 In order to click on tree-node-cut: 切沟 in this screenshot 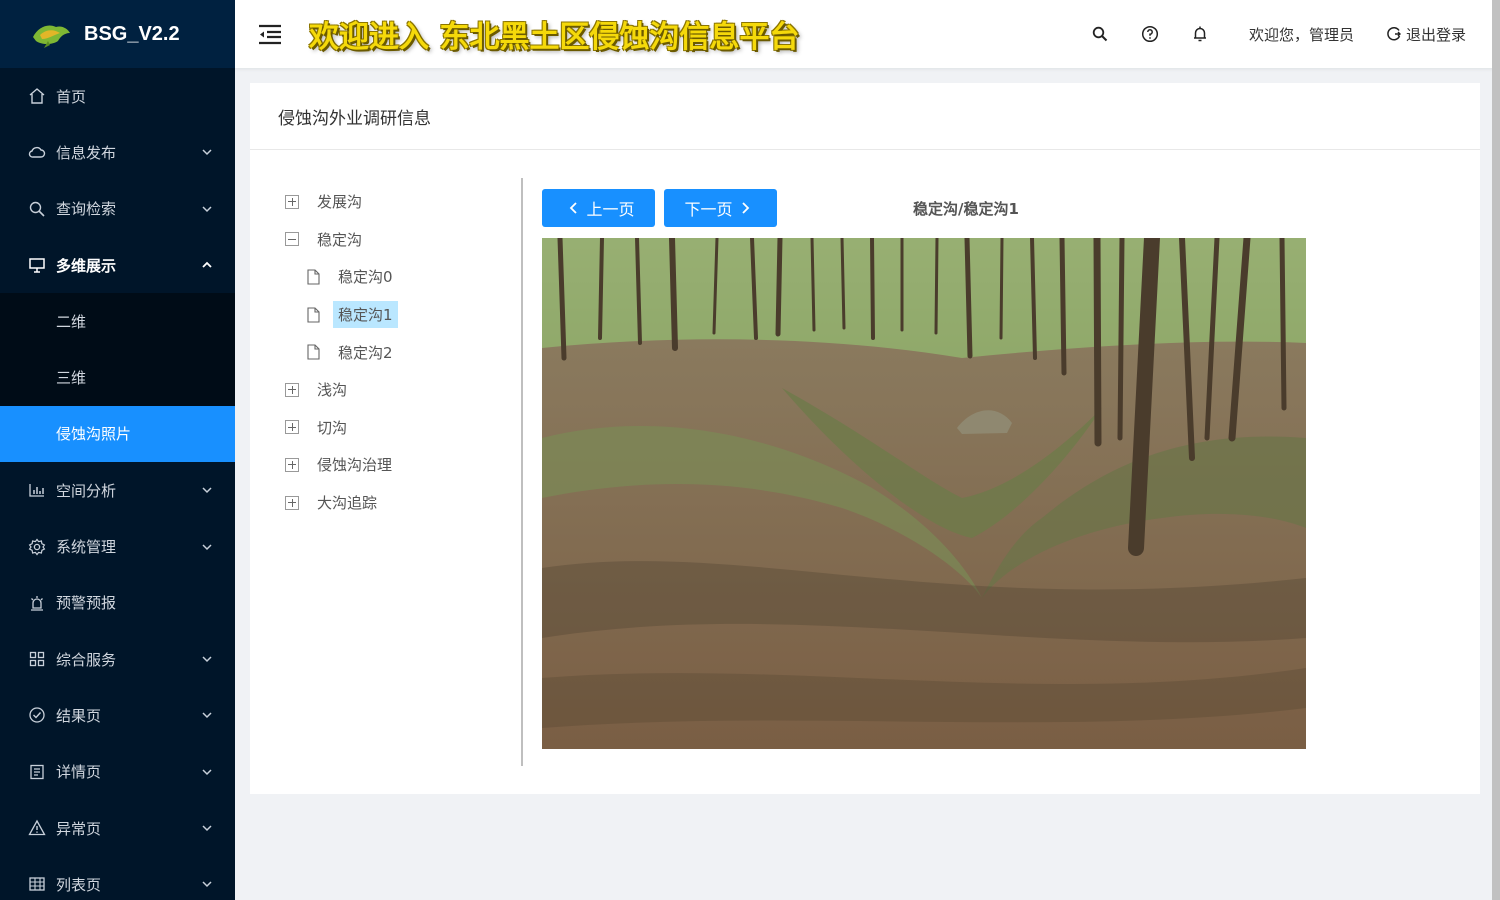, I will do `click(400, 428)`.